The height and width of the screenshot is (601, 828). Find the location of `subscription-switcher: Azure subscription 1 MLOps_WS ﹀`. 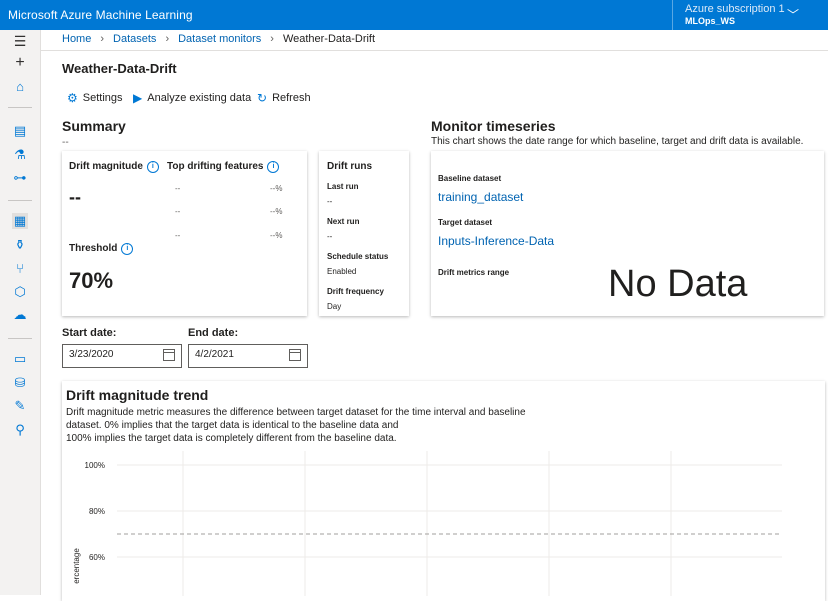

subscription-switcher: Azure subscription 1 MLOps_WS ﹀ is located at coordinates (750, 15).